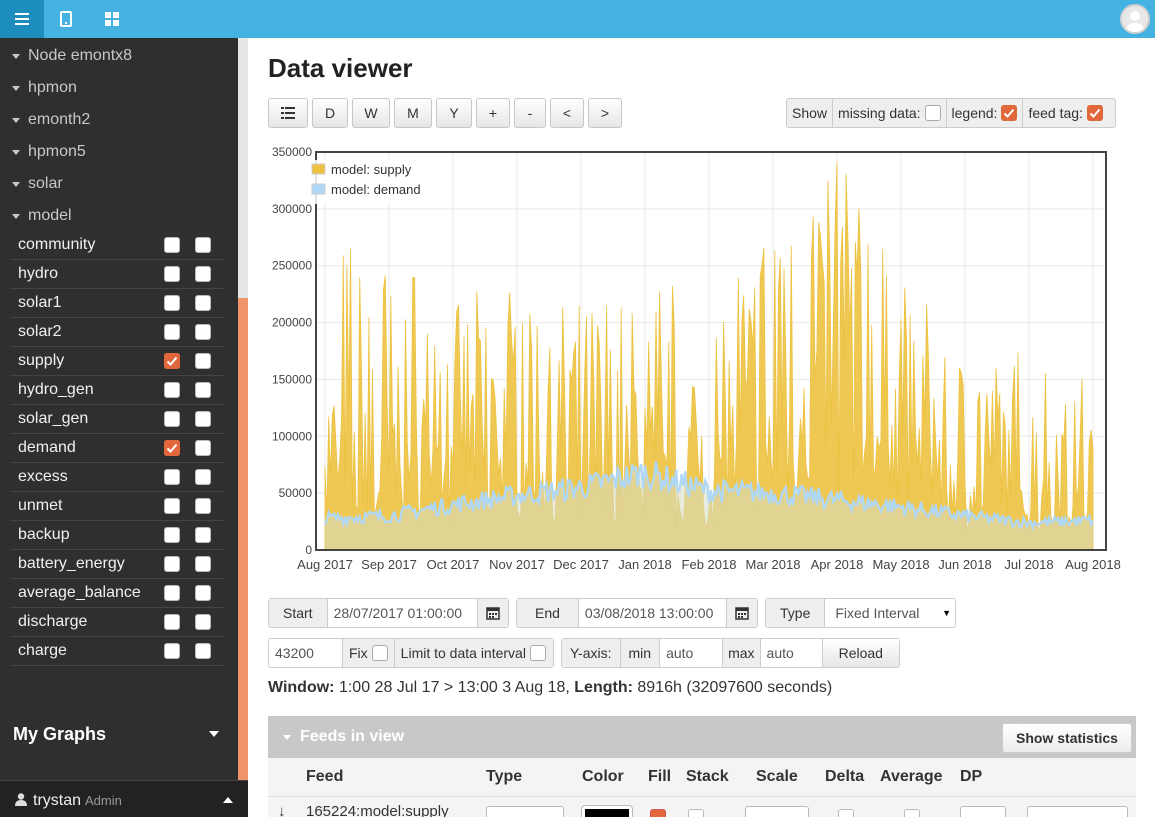 This screenshot has width=1155, height=817. I want to click on sidebar-feed-solar_gen: solar_gen, so click(117, 419).